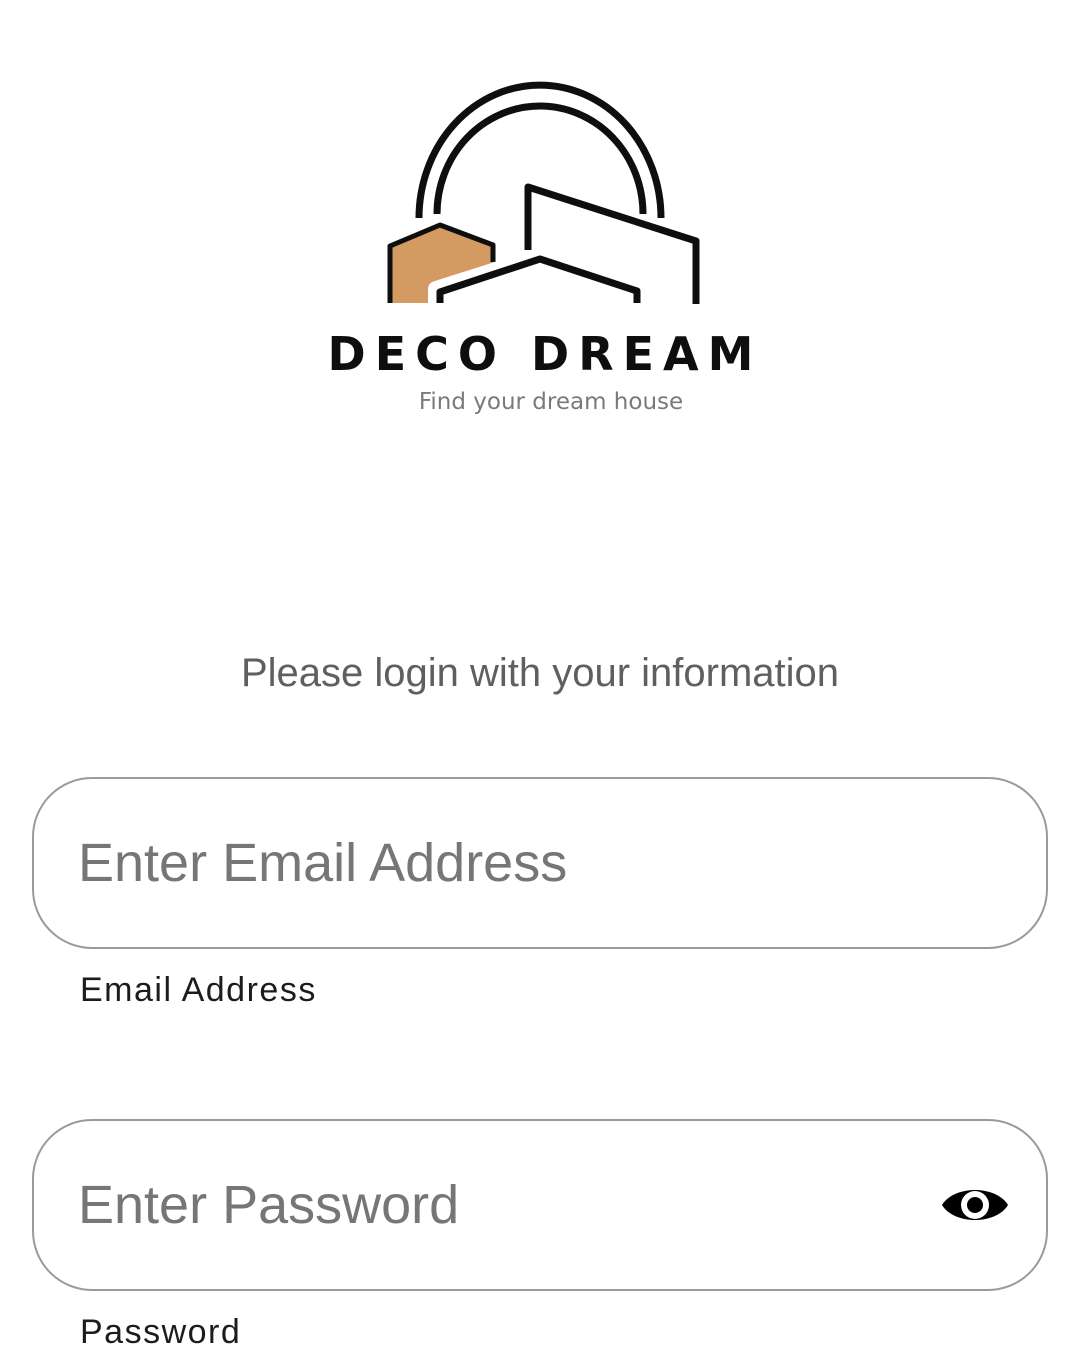 This screenshot has height=1352, width=1080. What do you see at coordinates (161, 1332) in the screenshot?
I see `password-label: Password` at bounding box center [161, 1332].